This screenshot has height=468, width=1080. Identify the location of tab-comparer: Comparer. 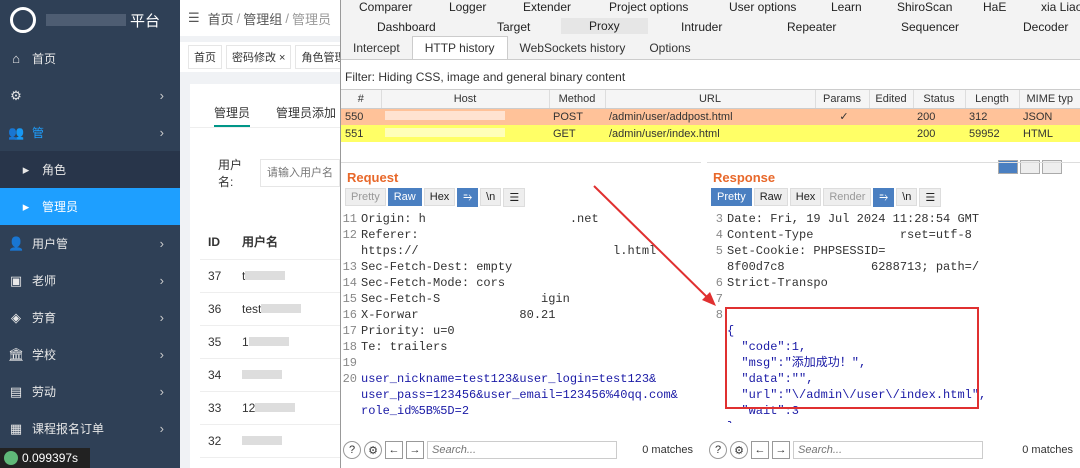
(385, 7).